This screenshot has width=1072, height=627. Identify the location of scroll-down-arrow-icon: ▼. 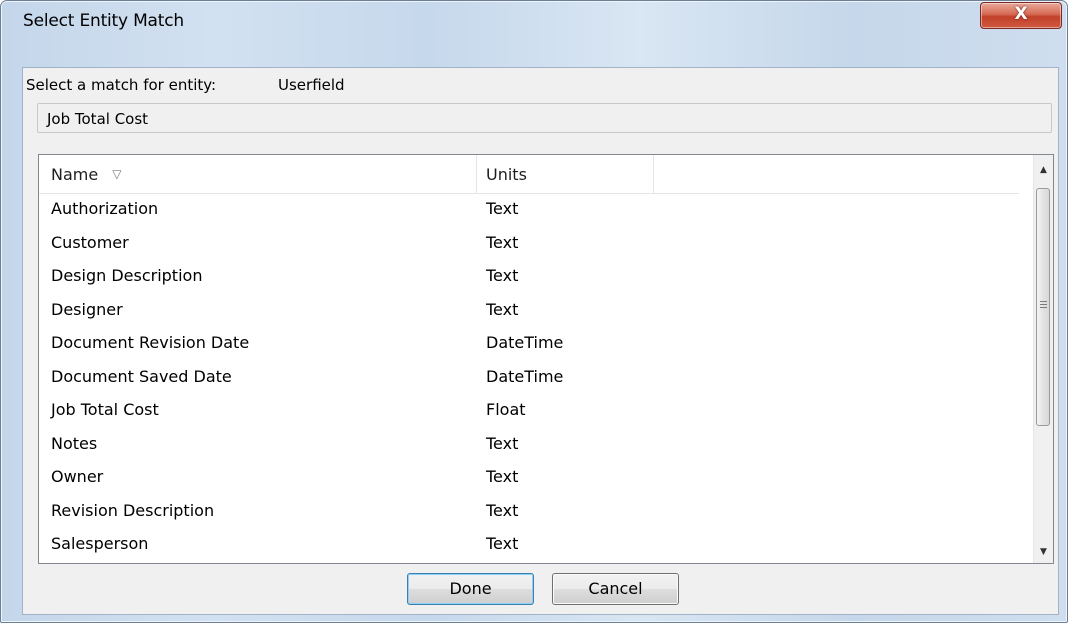
(1043, 552).